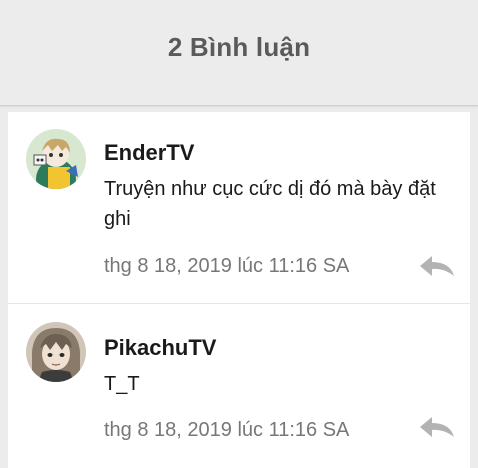 Image resolution: width=478 pixels, height=468 pixels. What do you see at coordinates (239, 47) in the screenshot?
I see `comment-count-title: 2 Bình luận` at bounding box center [239, 47].